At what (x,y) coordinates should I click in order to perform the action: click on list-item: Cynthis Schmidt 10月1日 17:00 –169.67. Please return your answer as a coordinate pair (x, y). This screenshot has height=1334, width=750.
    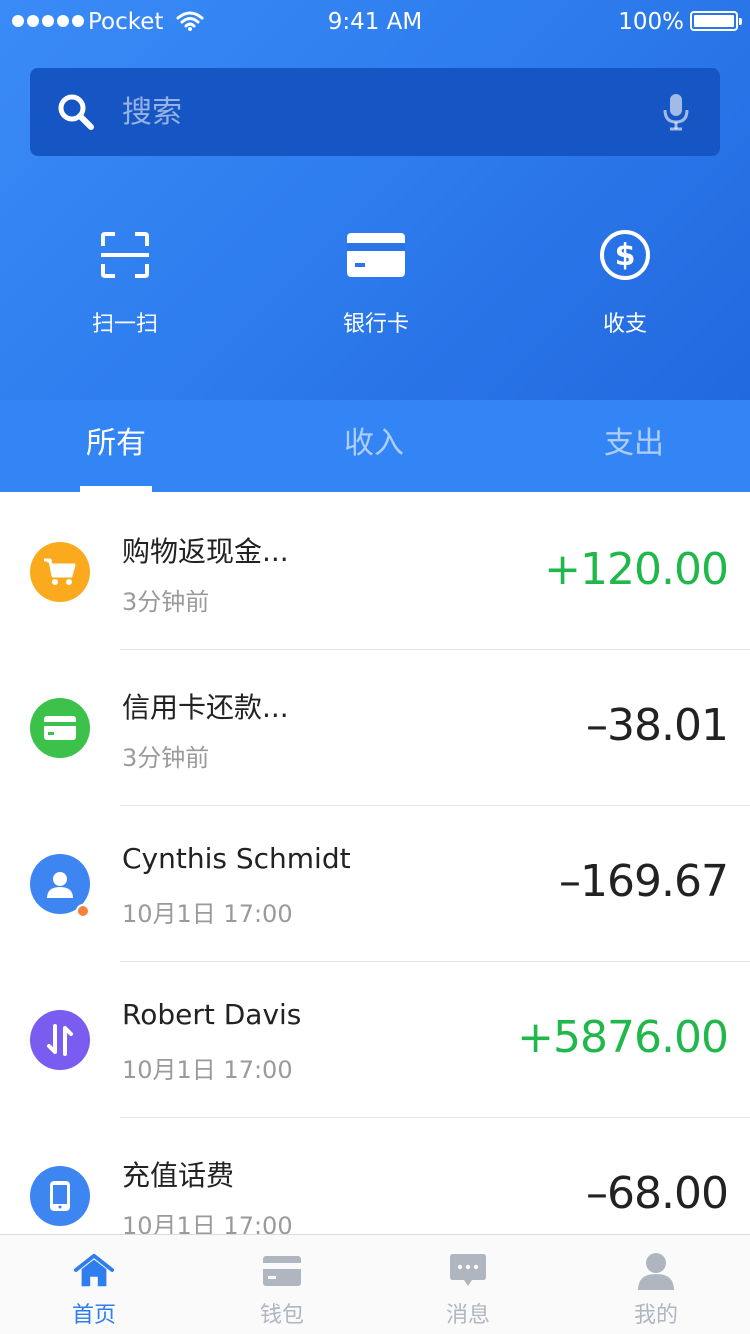
    Looking at the image, I should click on (375, 884).